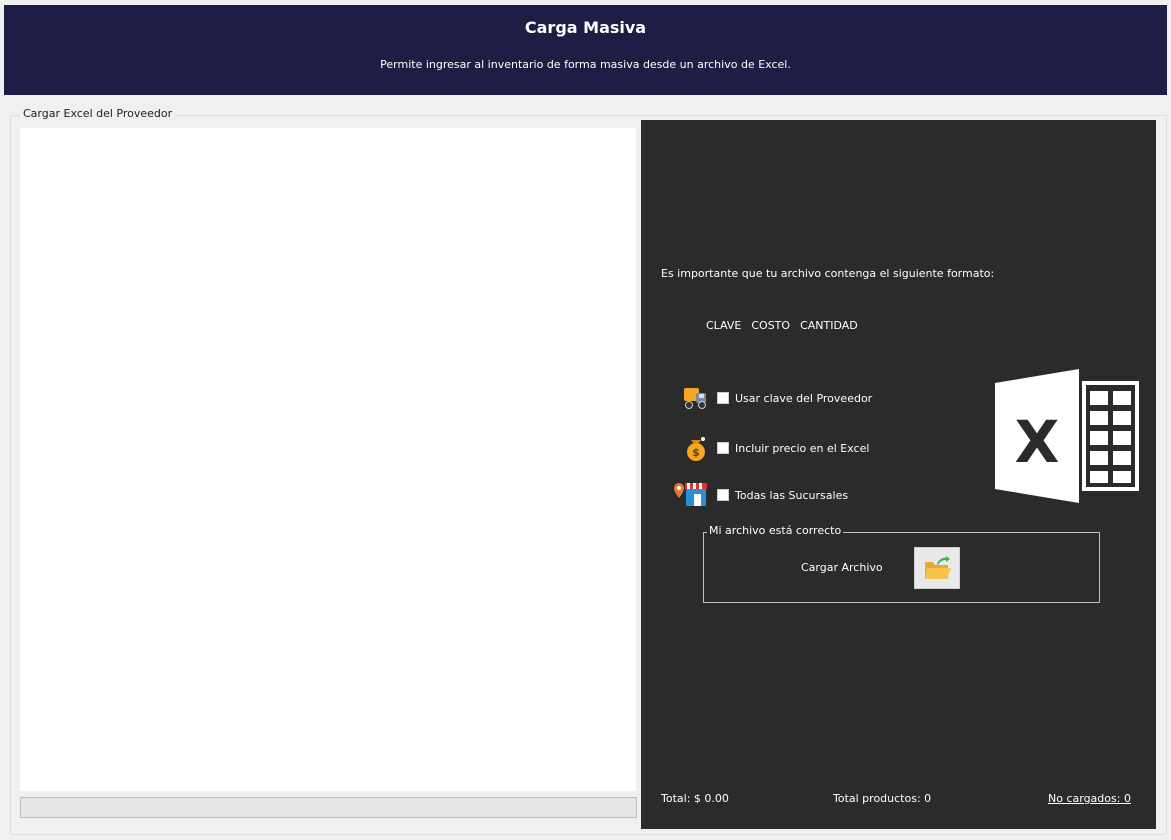 This screenshot has width=1171, height=840. Describe the element at coordinates (1037, 442) in the screenshot. I see `svg-text: X` at that location.